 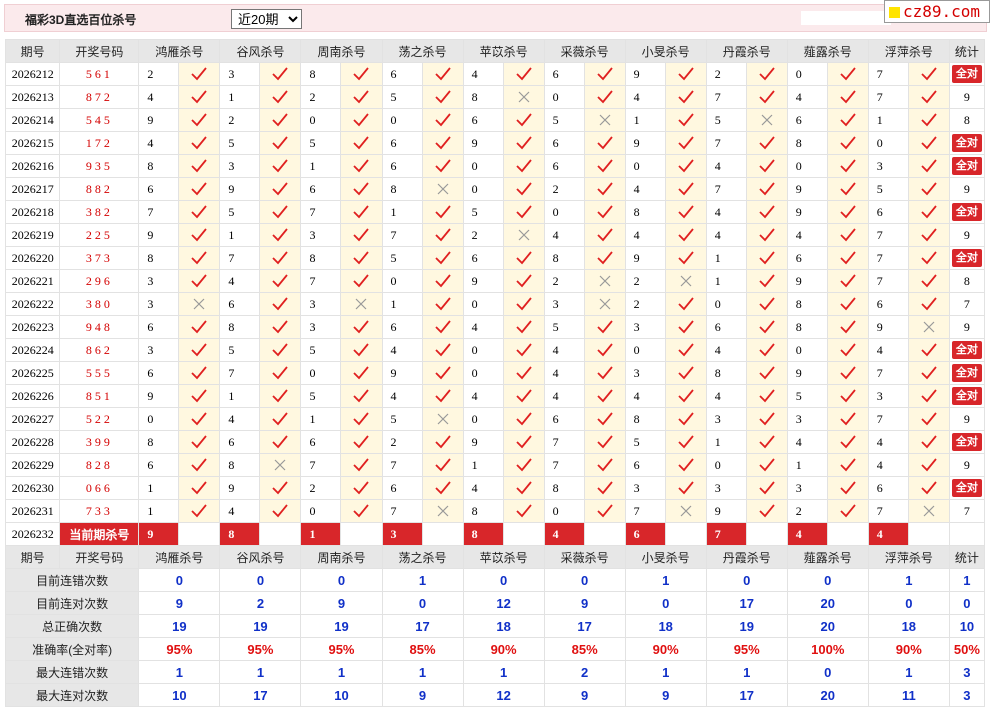 I want to click on stat-cell: 全对, so click(x=967, y=258).